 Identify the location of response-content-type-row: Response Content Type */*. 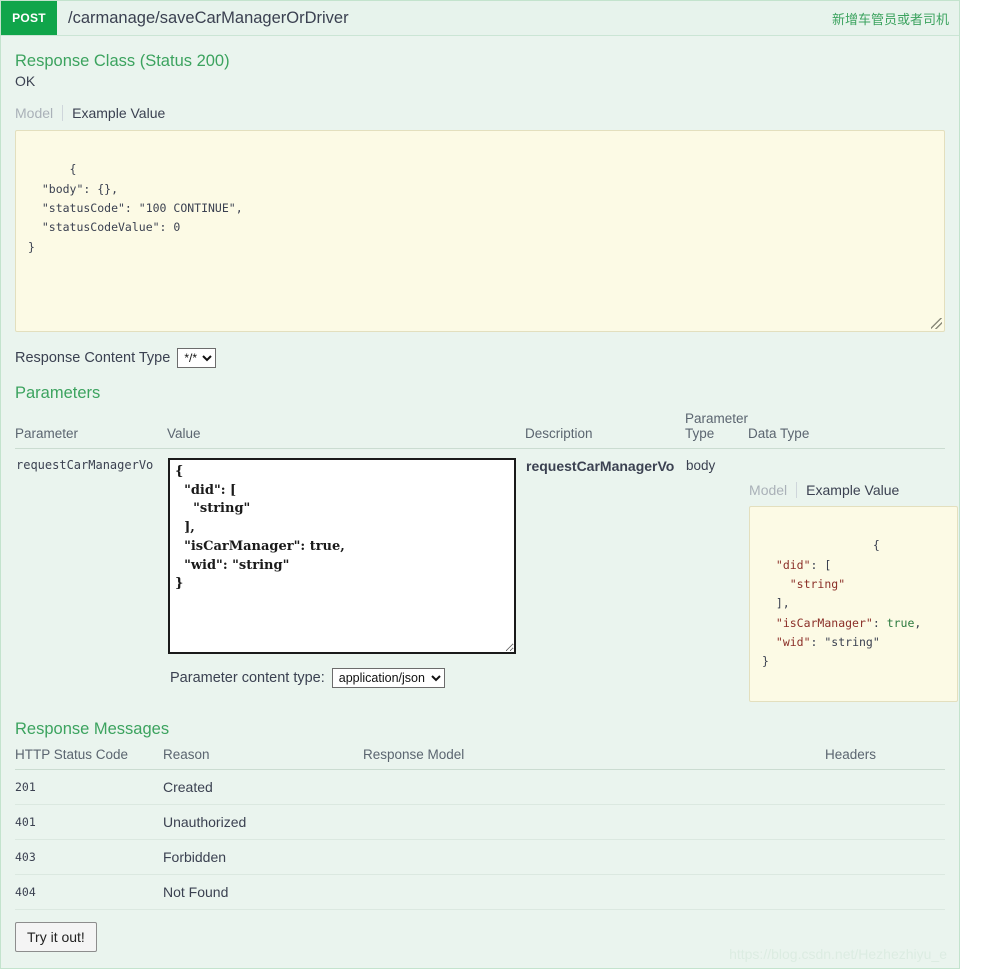
(480, 358).